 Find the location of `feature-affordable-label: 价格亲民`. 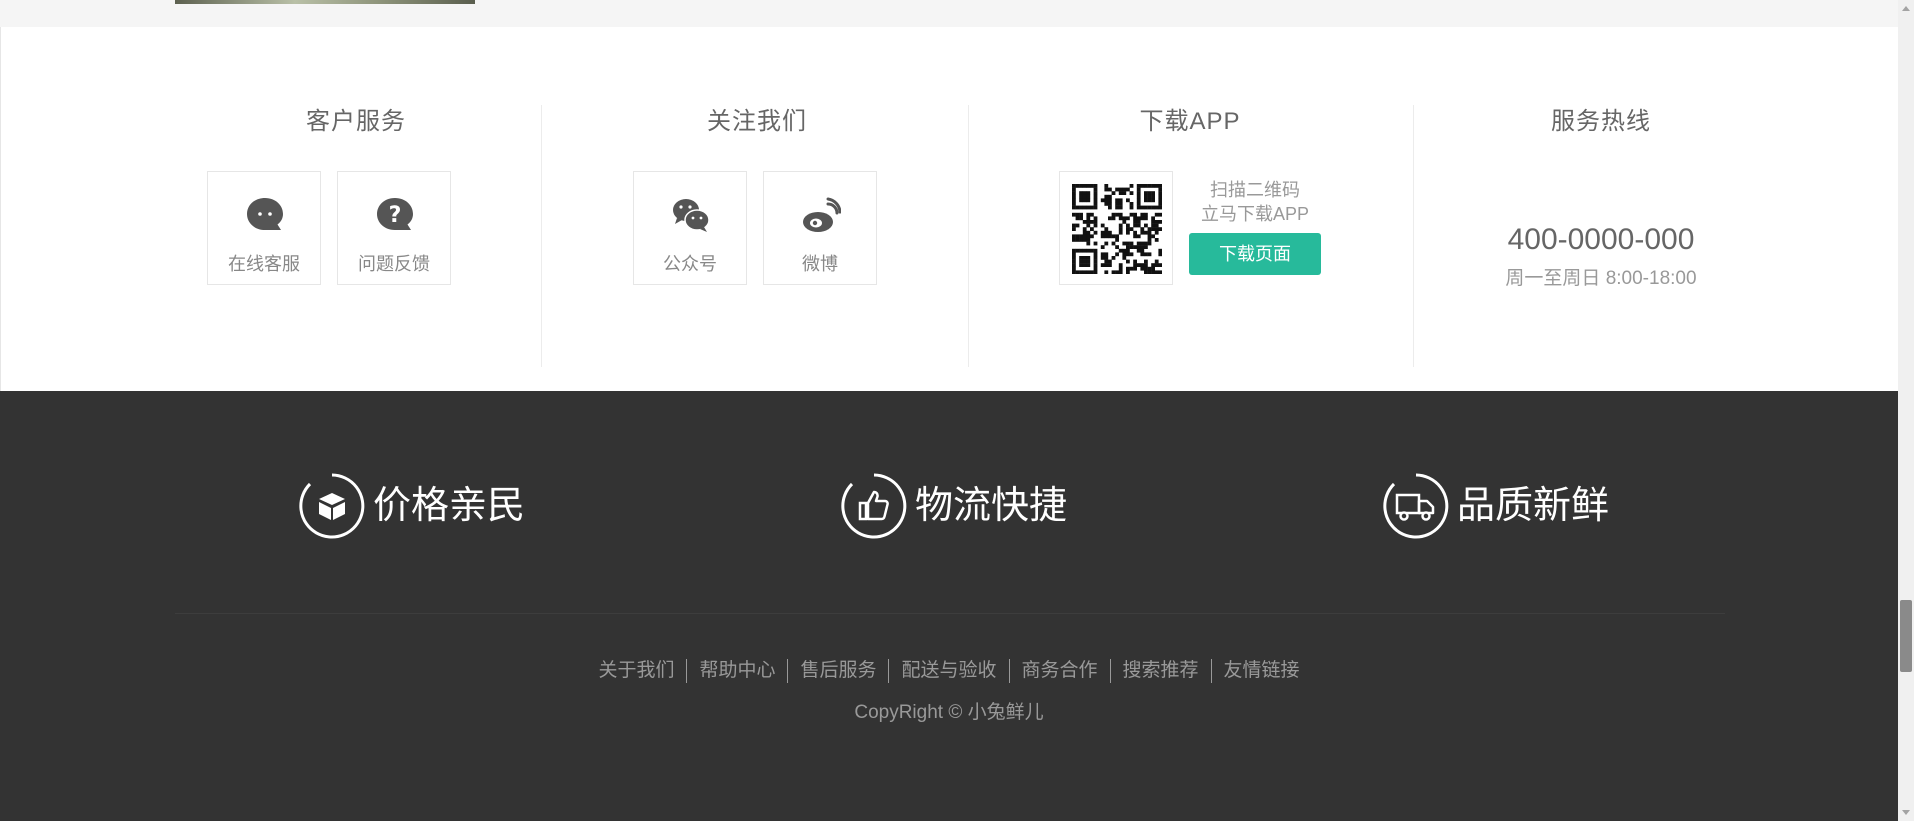

feature-affordable-label: 价格亲民 is located at coordinates (449, 506).